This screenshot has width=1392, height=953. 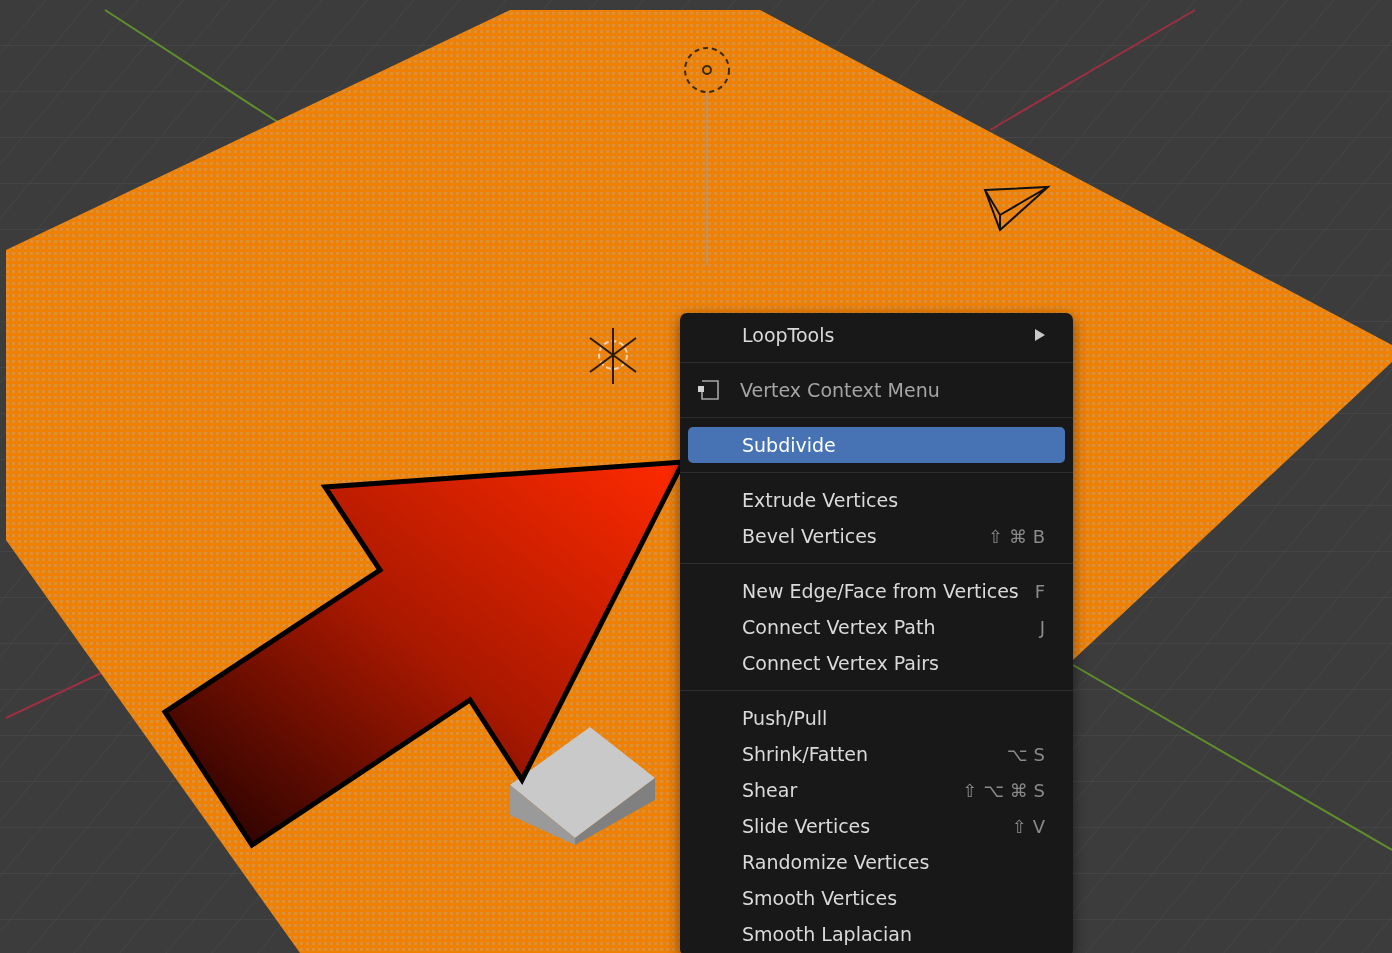 I want to click on shortcut-label: ⇧ ⌥ ⌘ S, so click(x=1003, y=790).